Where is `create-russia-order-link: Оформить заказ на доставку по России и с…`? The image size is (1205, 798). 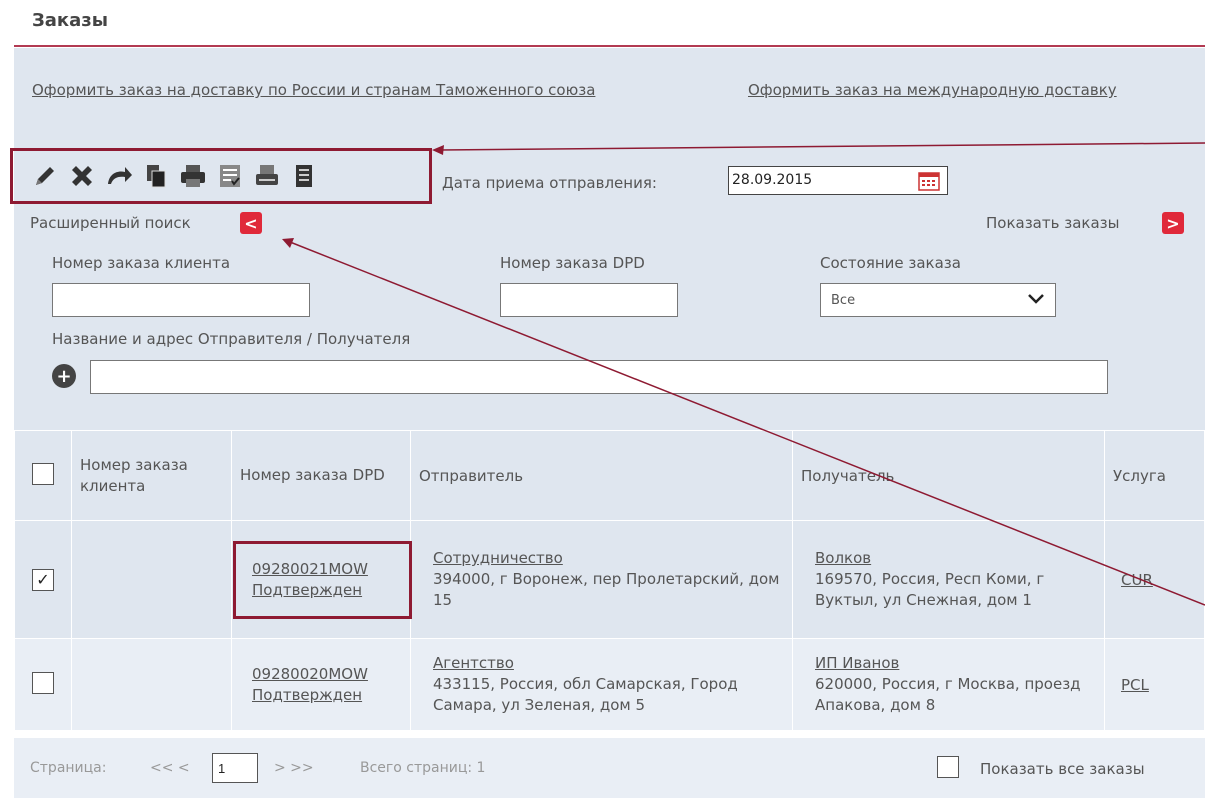
create-russia-order-link: Оформить заказ на доставку по России и с… is located at coordinates (377, 90).